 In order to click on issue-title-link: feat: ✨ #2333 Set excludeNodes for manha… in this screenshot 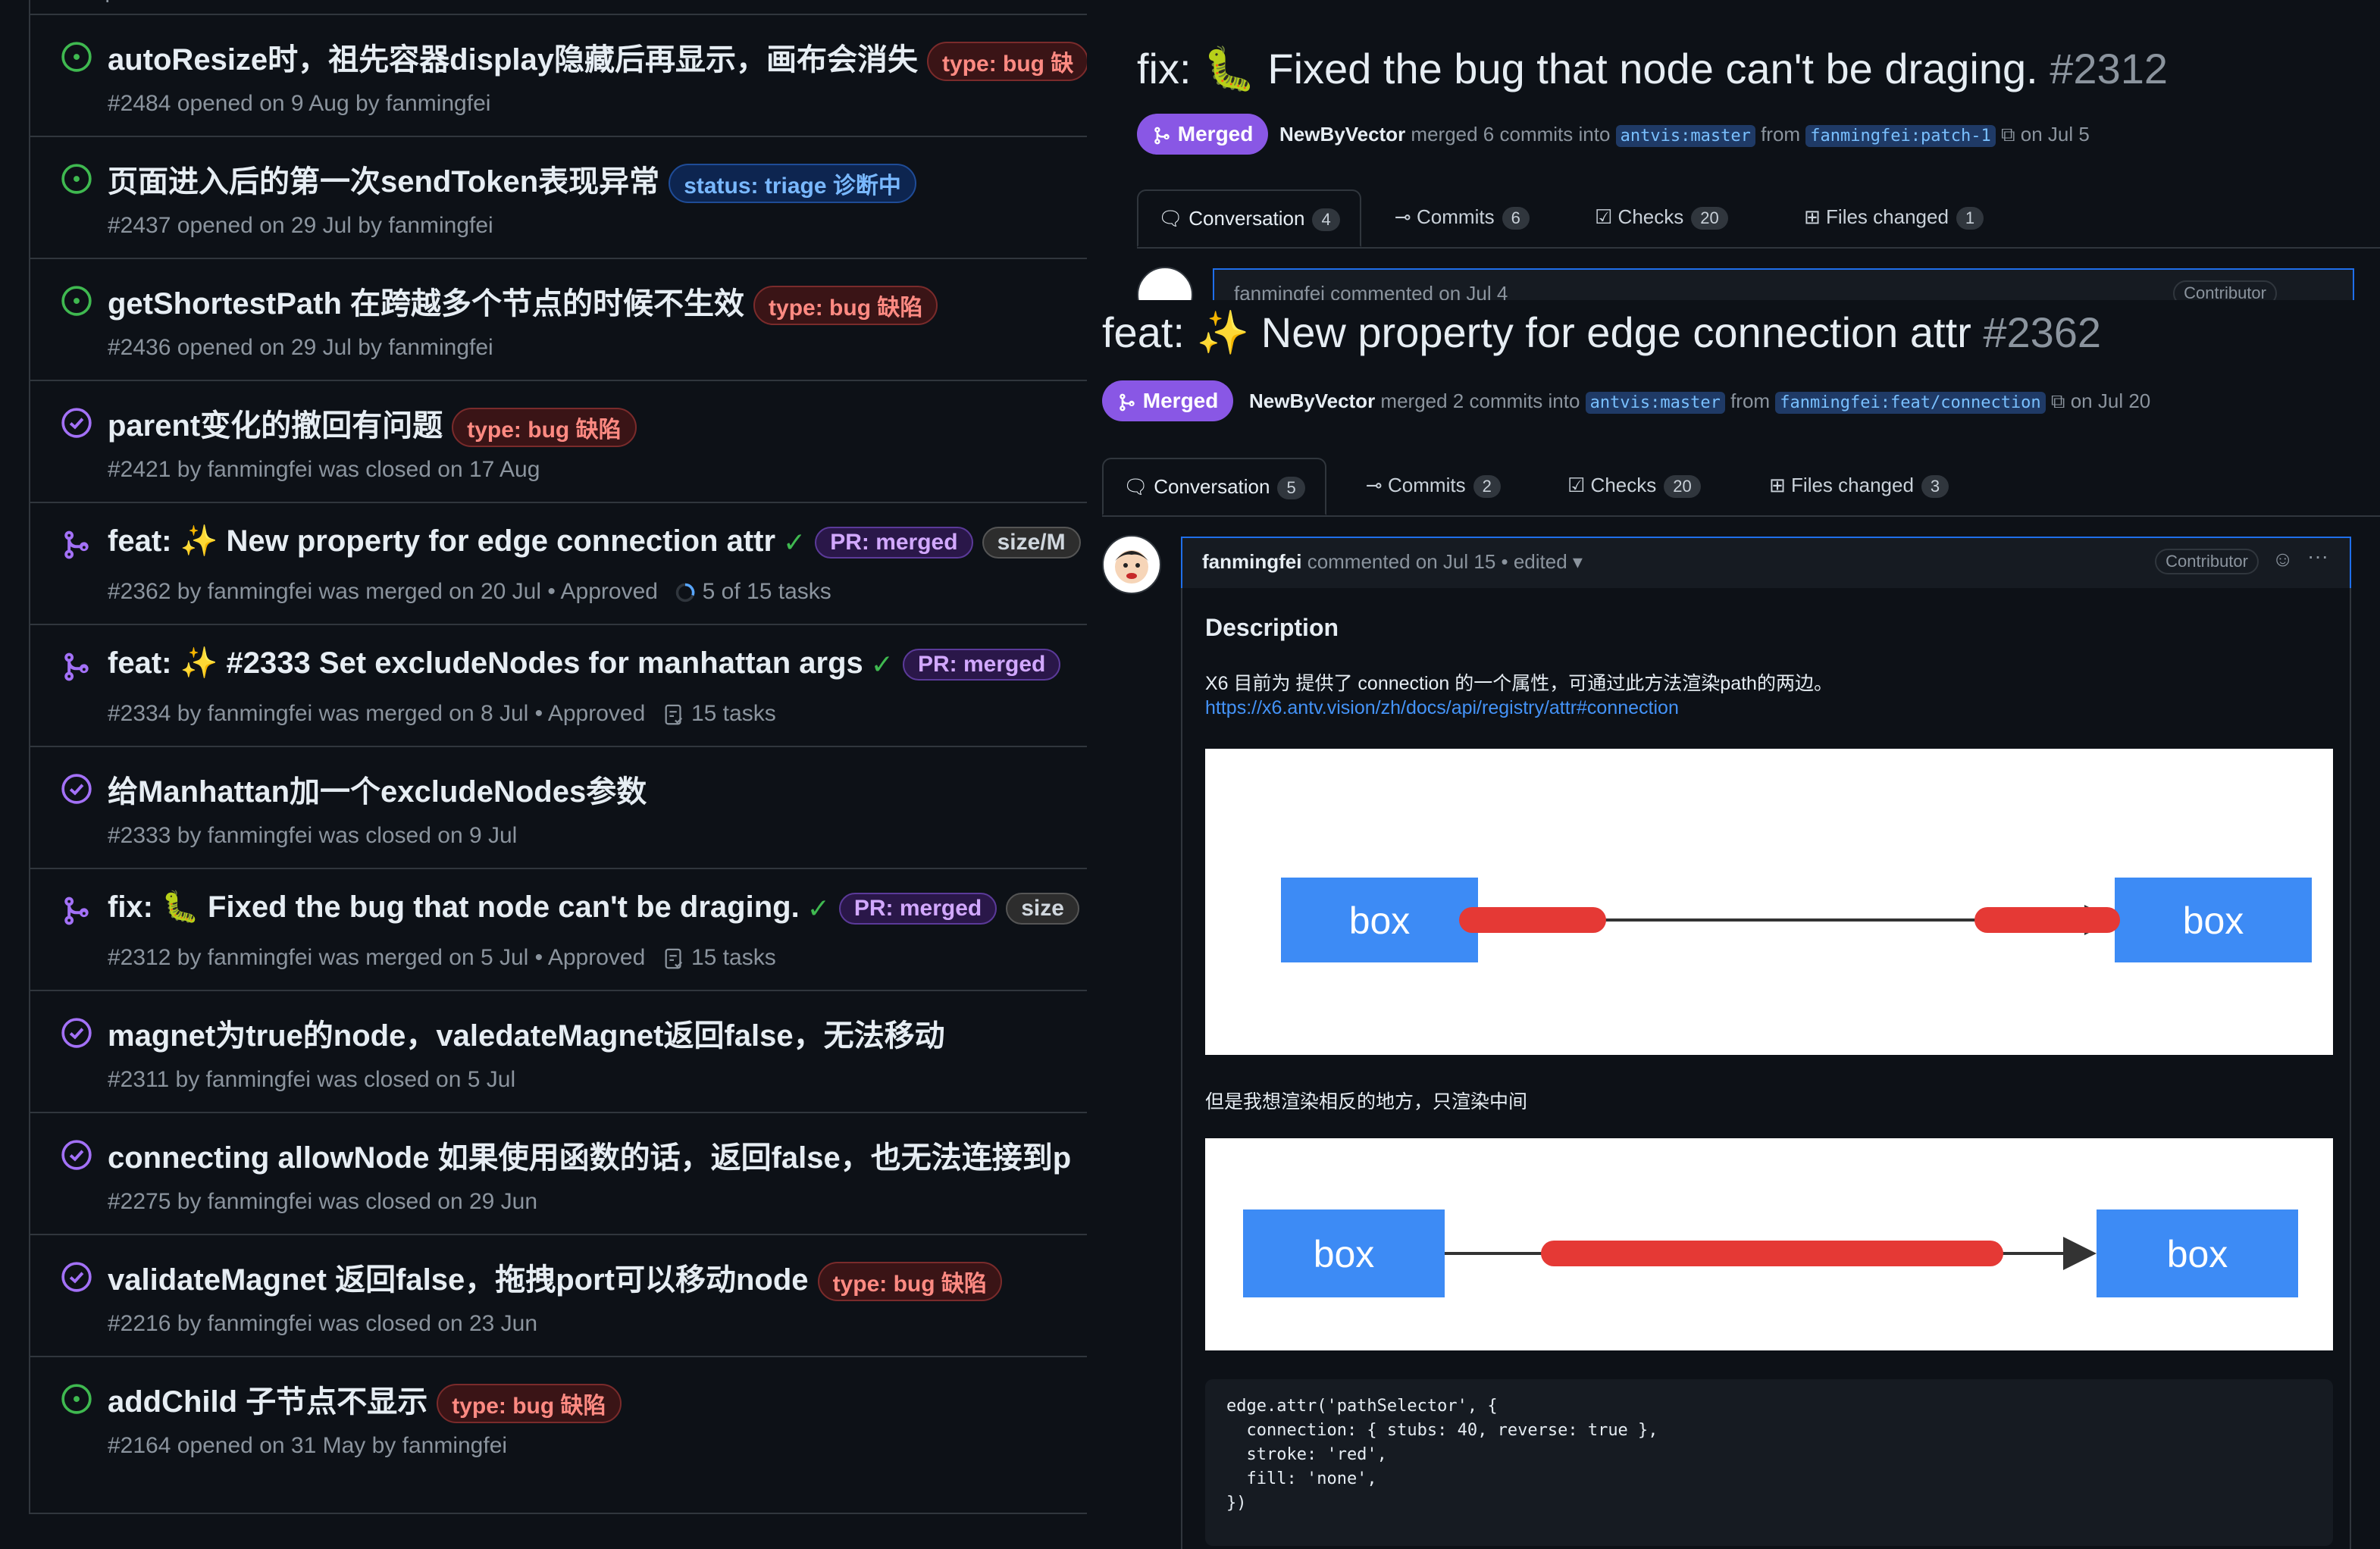, I will do `click(485, 663)`.